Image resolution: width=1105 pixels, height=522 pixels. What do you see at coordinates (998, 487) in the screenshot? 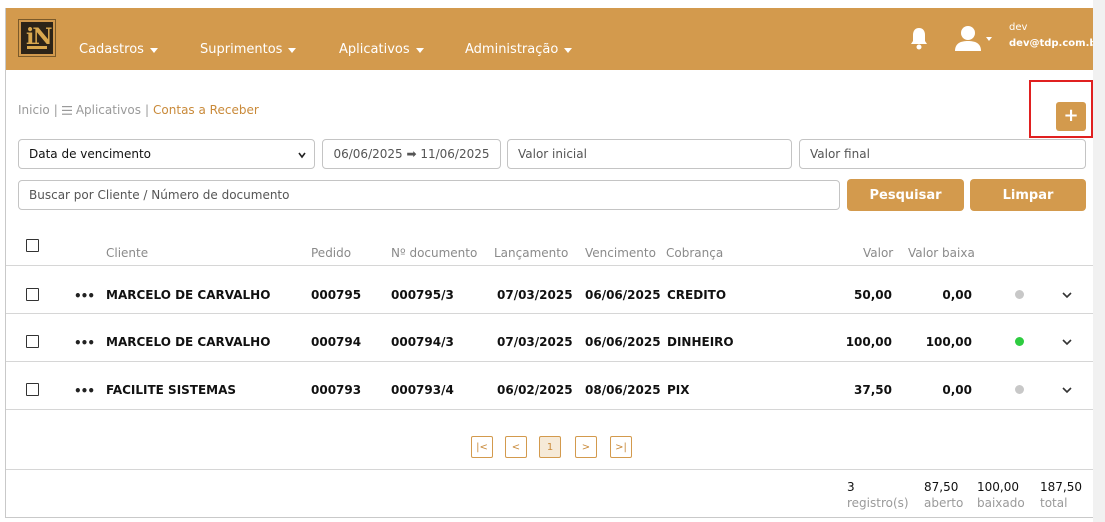
I see `summary-baixado-value: 100,00` at bounding box center [998, 487].